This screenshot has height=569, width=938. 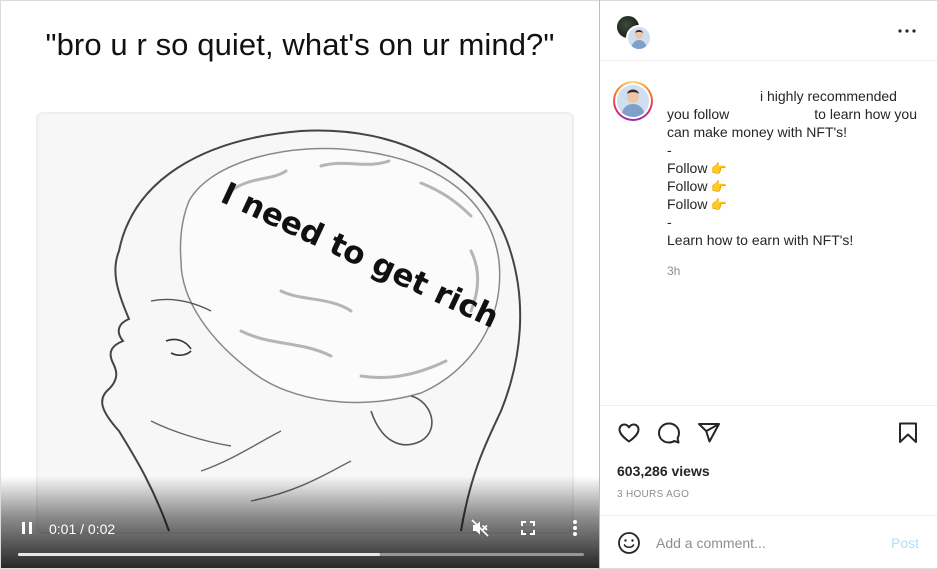 I want to click on share-button, so click(x=709, y=433).